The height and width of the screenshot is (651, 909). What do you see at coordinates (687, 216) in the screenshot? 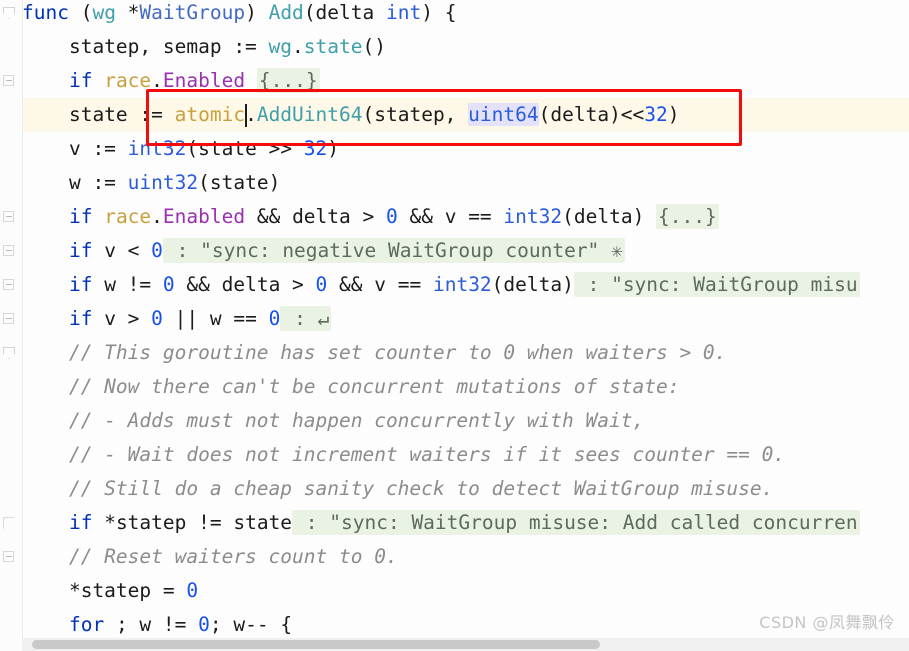
I see `code-token: {...}` at bounding box center [687, 216].